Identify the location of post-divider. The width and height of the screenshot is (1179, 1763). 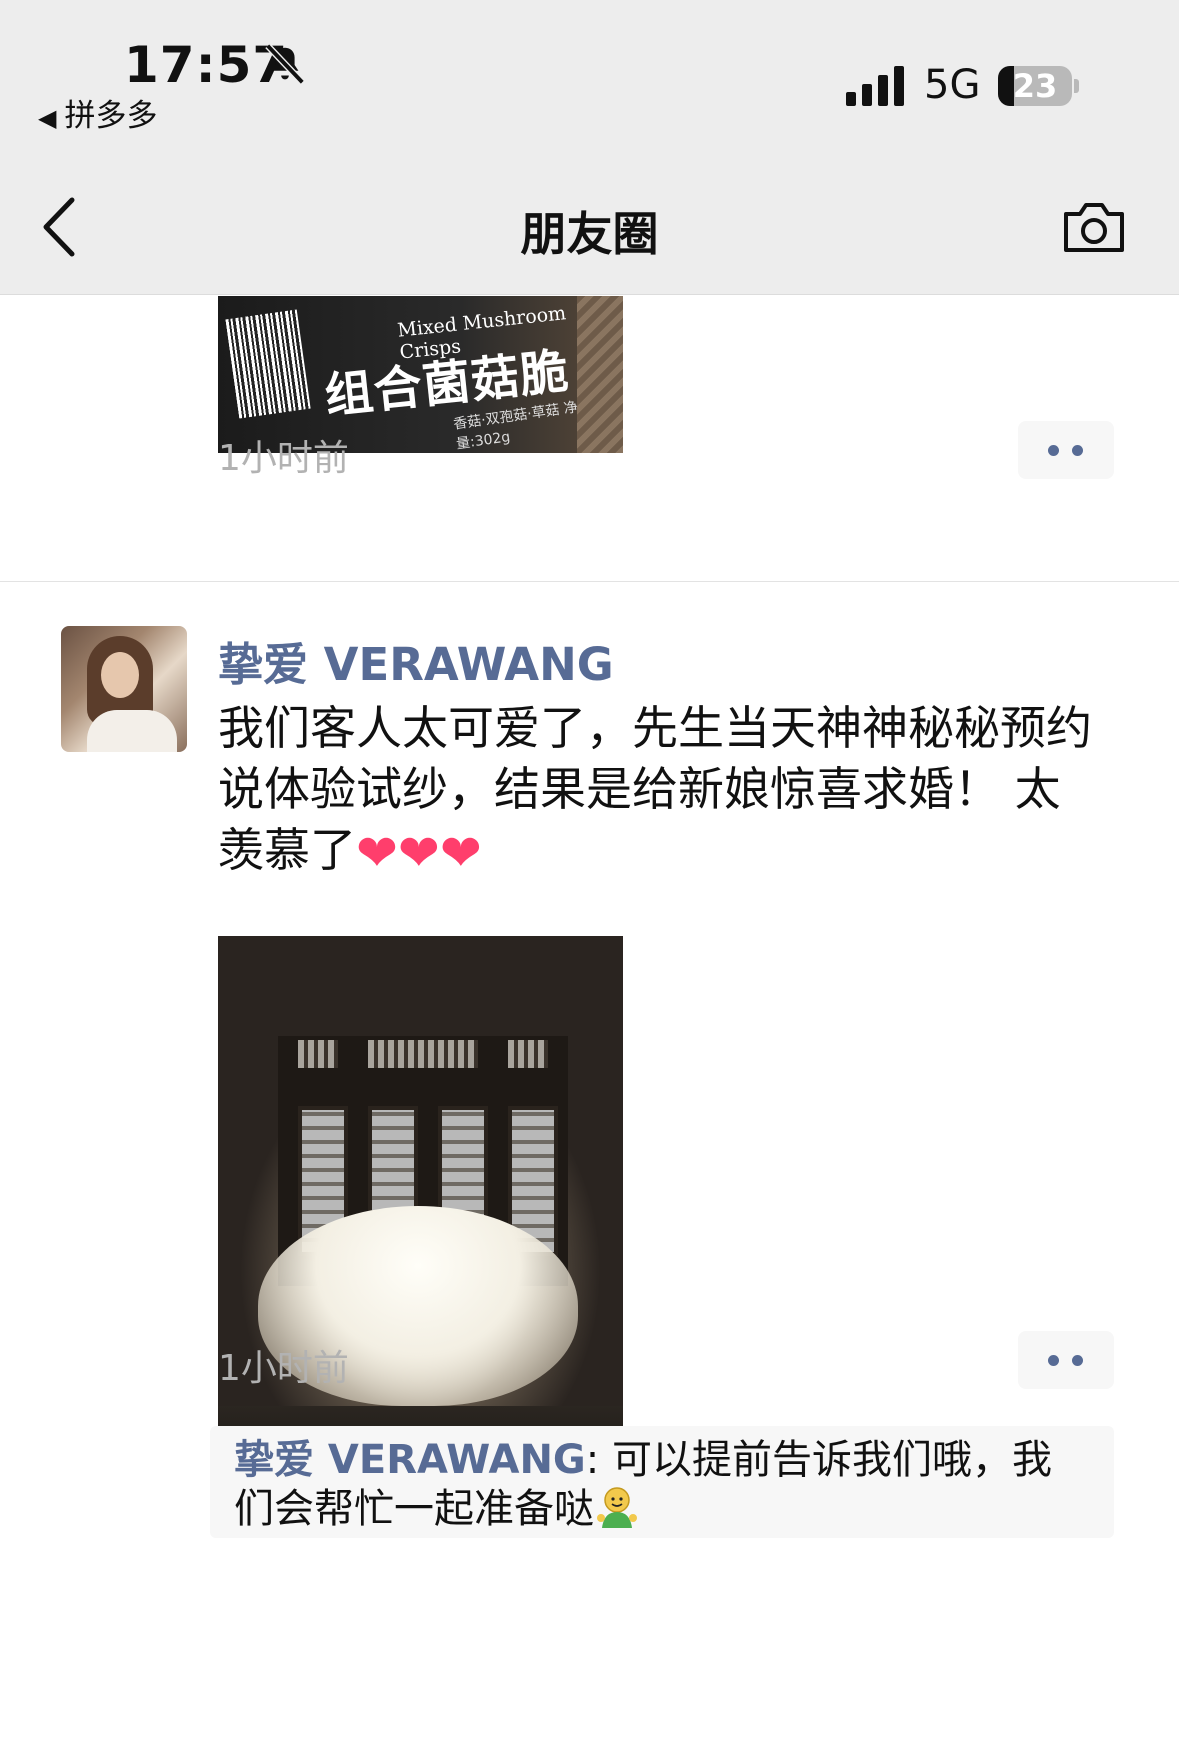
(589, 581).